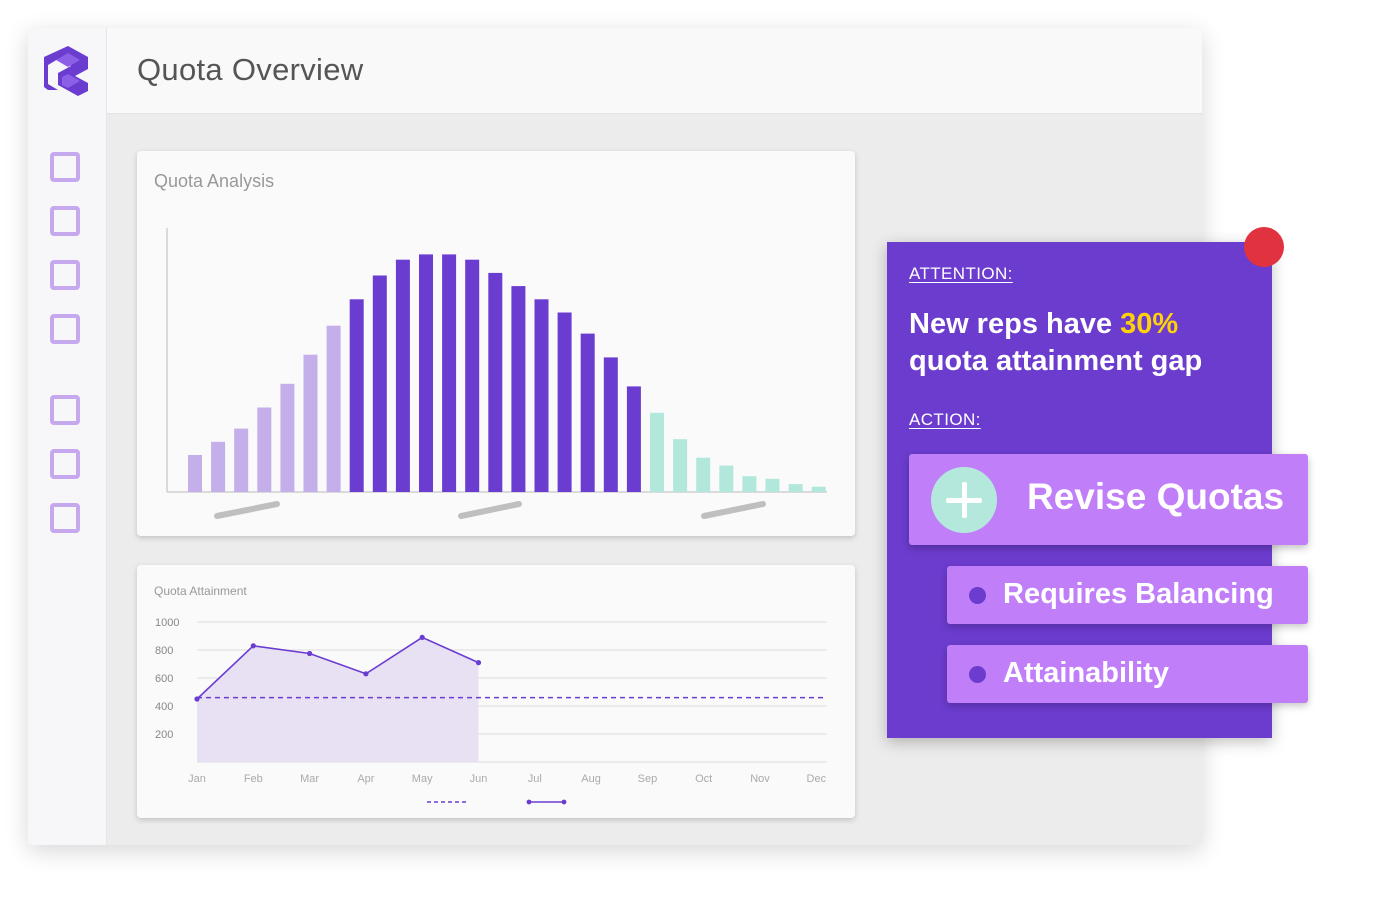 The width and height of the screenshot is (1400, 914). I want to click on plus-icon, so click(964, 500).